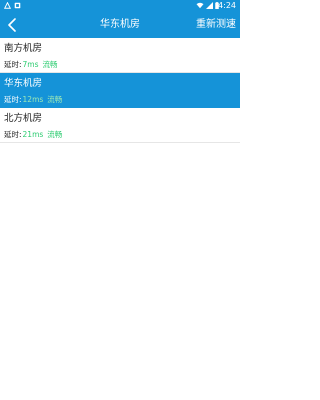 The height and width of the screenshot is (400, 320). I want to click on status-bar: 4:24, so click(120, 6).